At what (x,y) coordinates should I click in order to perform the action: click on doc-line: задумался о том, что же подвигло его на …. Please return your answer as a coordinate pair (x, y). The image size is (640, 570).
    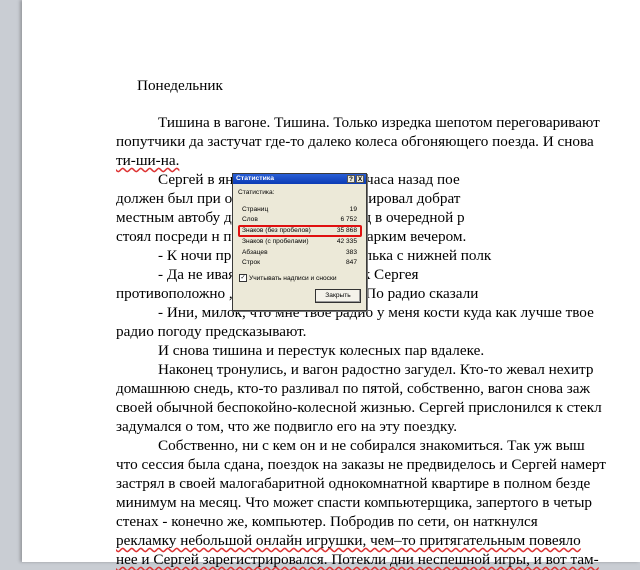
    Looking at the image, I should click on (287, 426).